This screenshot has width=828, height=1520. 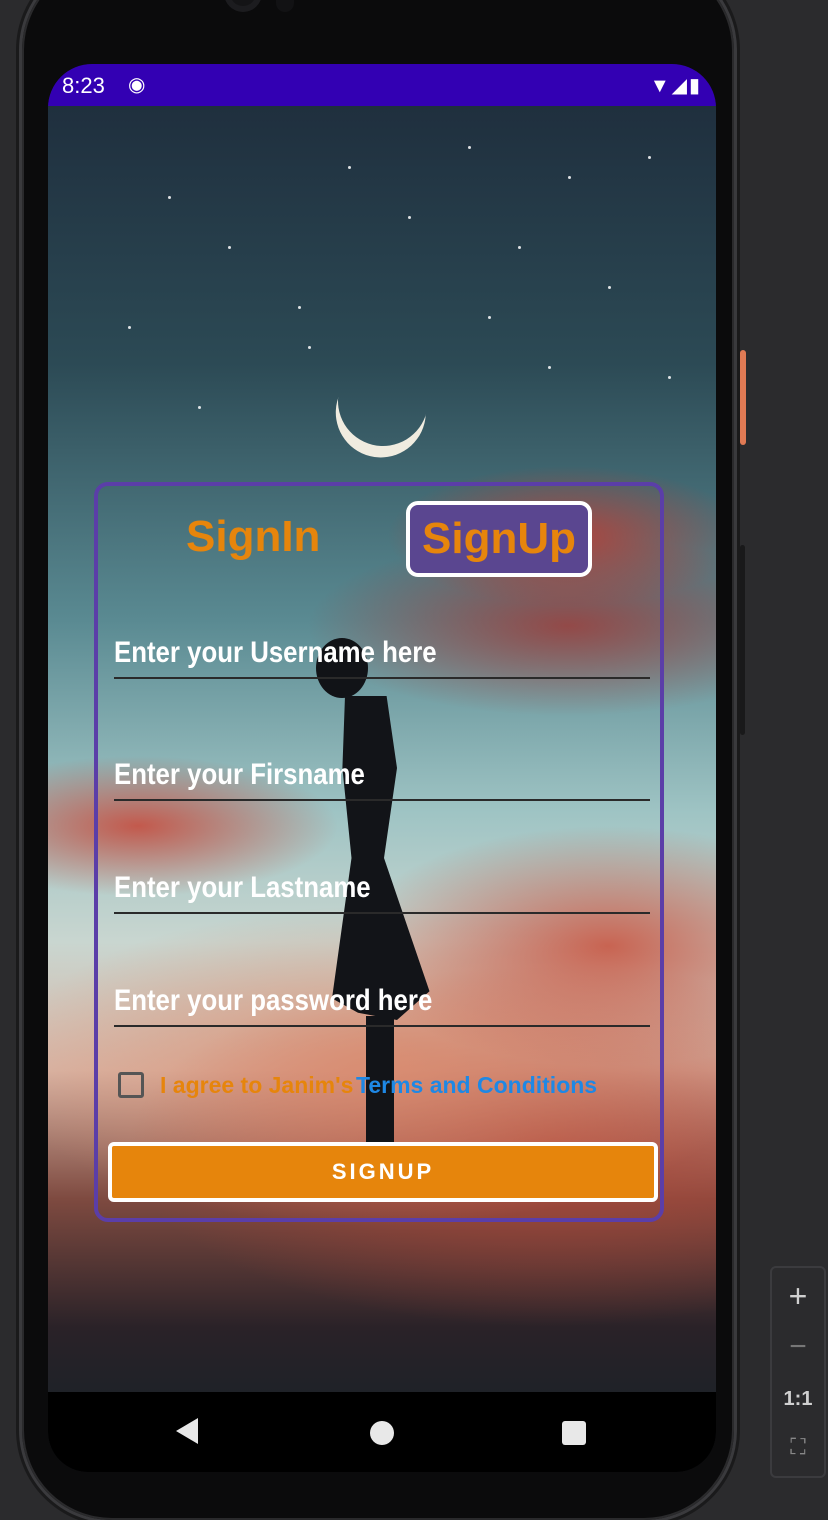 I want to click on navigation-bar, so click(x=382, y=1432).